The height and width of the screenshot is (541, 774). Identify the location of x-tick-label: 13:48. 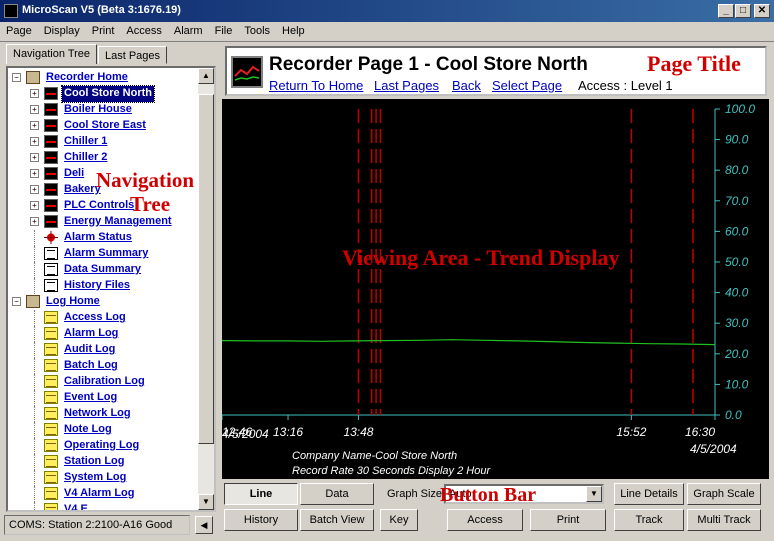
(358, 432).